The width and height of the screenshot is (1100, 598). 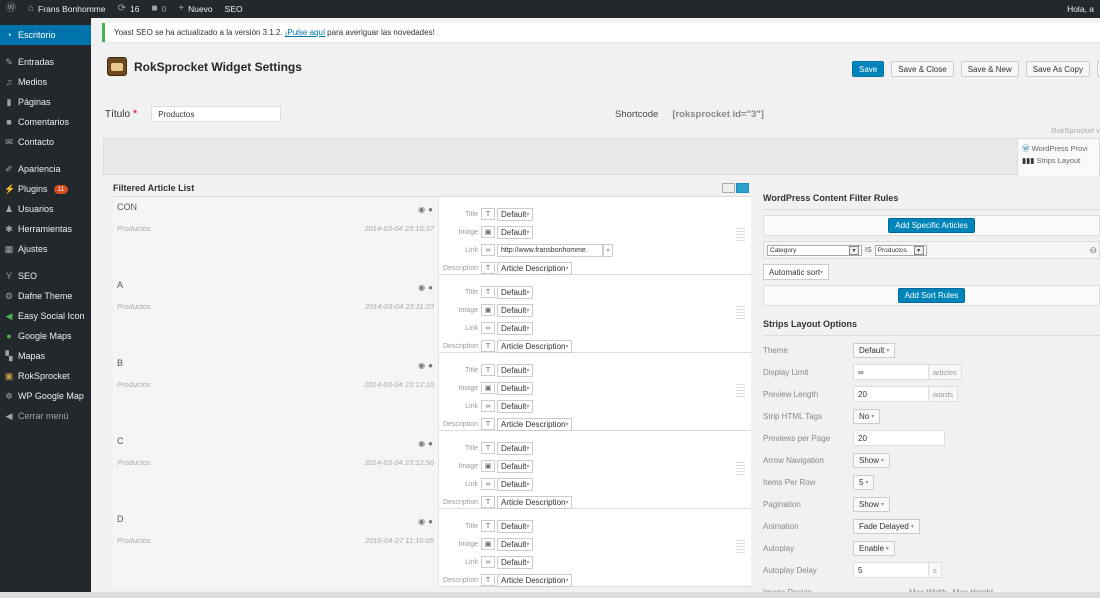 What do you see at coordinates (216, 114) in the screenshot?
I see `title-input: Productos` at bounding box center [216, 114].